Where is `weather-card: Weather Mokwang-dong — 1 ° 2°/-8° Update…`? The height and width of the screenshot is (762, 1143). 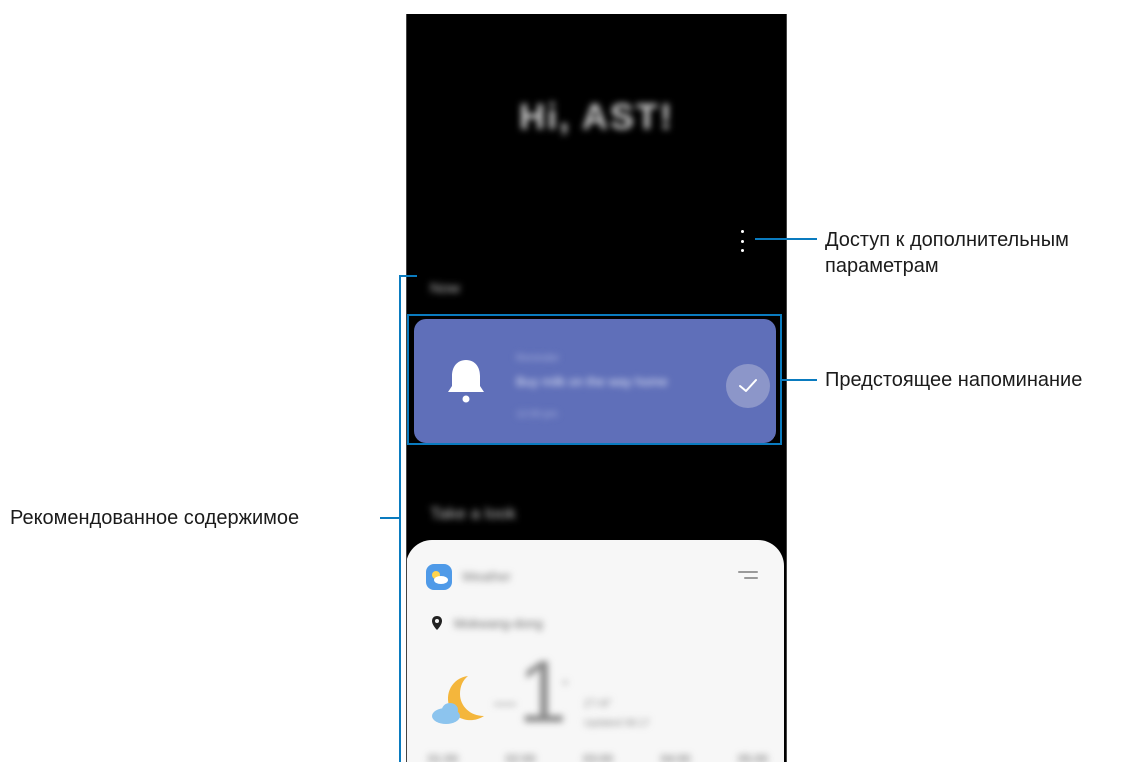
weather-card: Weather Mokwang-dong — 1 ° 2°/-8° Update… is located at coordinates (595, 651).